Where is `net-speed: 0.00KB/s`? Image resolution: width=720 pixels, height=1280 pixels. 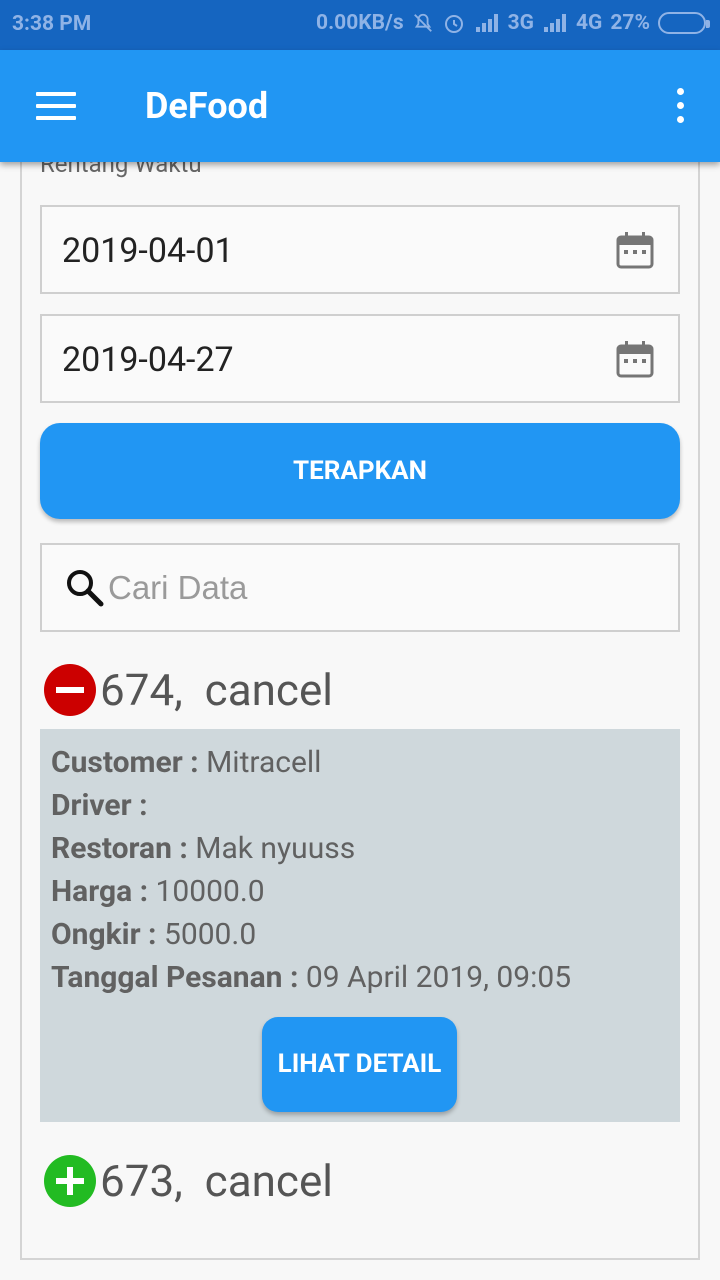 net-speed: 0.00KB/s is located at coordinates (360, 23).